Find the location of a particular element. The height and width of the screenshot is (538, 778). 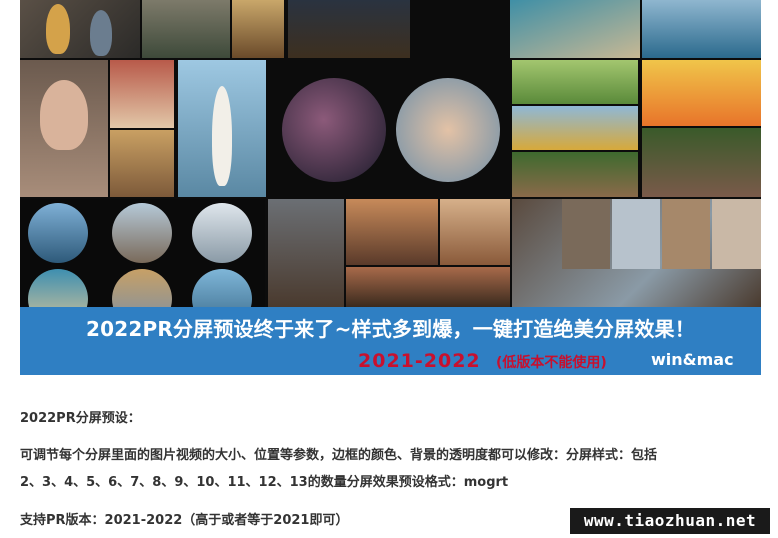

banner-title: 2022PR分屏预设终于来了~样式多到爆，一键打造绝美分屏效果！ is located at coordinates (390, 329).